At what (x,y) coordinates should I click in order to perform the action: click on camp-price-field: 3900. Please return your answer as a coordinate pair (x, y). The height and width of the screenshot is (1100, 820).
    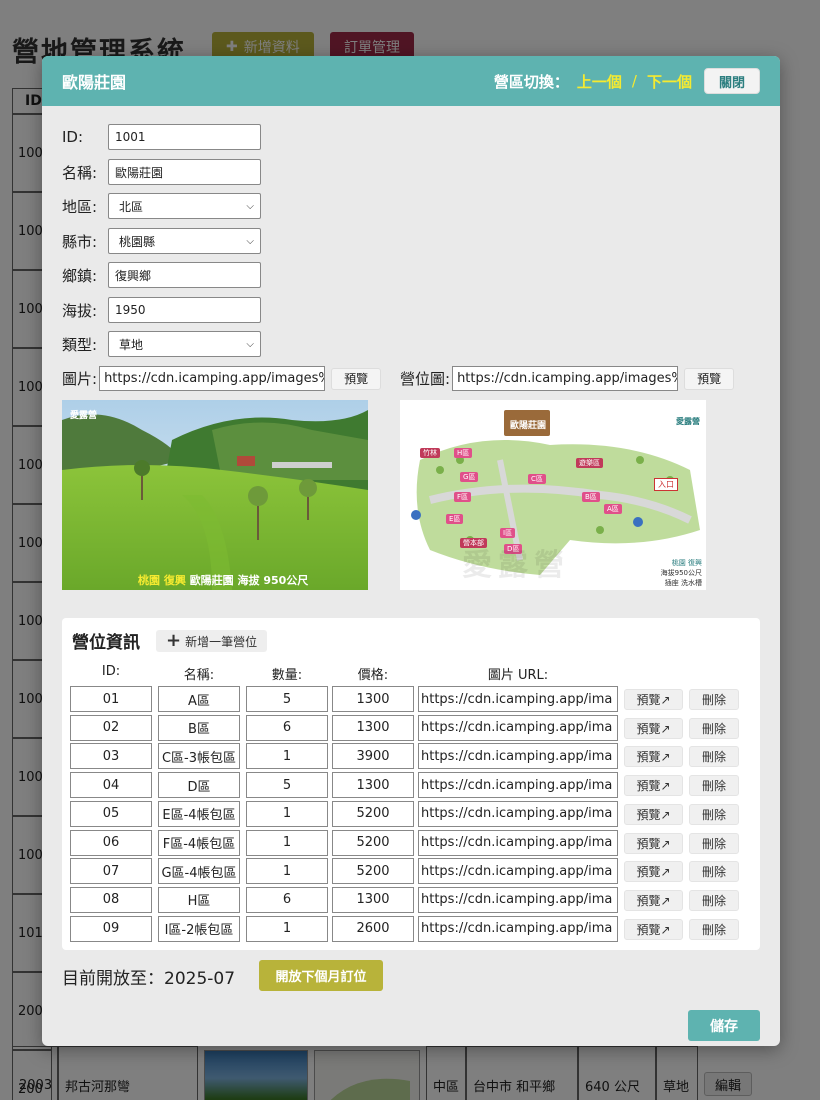
    Looking at the image, I should click on (373, 756).